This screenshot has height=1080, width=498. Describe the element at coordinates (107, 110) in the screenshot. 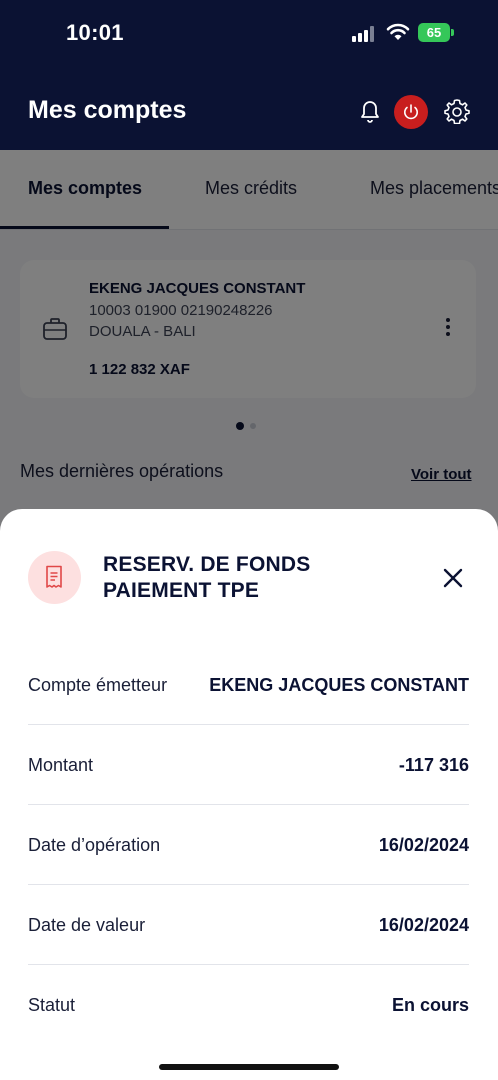

I see `page-title: Mes comptes` at that location.